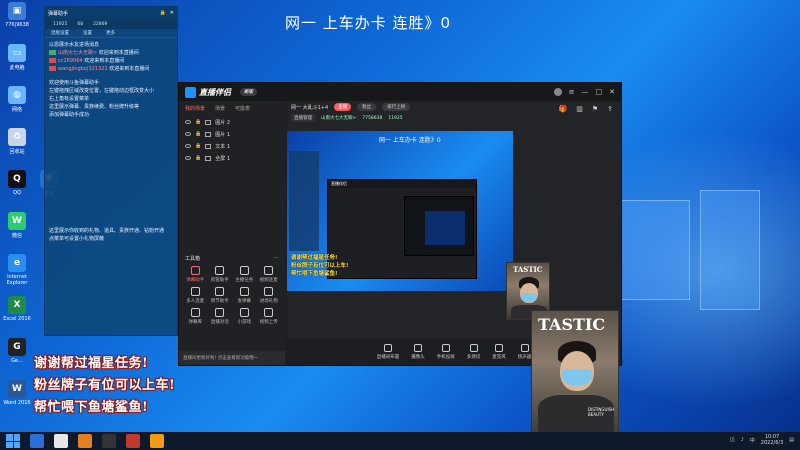 This screenshot has width=800, height=450. What do you see at coordinates (791, 440) in the screenshot?
I see `notification-icon: ▤` at bounding box center [791, 440].